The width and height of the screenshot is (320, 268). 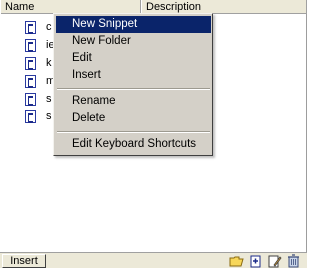 I want to click on new-snippet-icon, so click(x=255, y=261).